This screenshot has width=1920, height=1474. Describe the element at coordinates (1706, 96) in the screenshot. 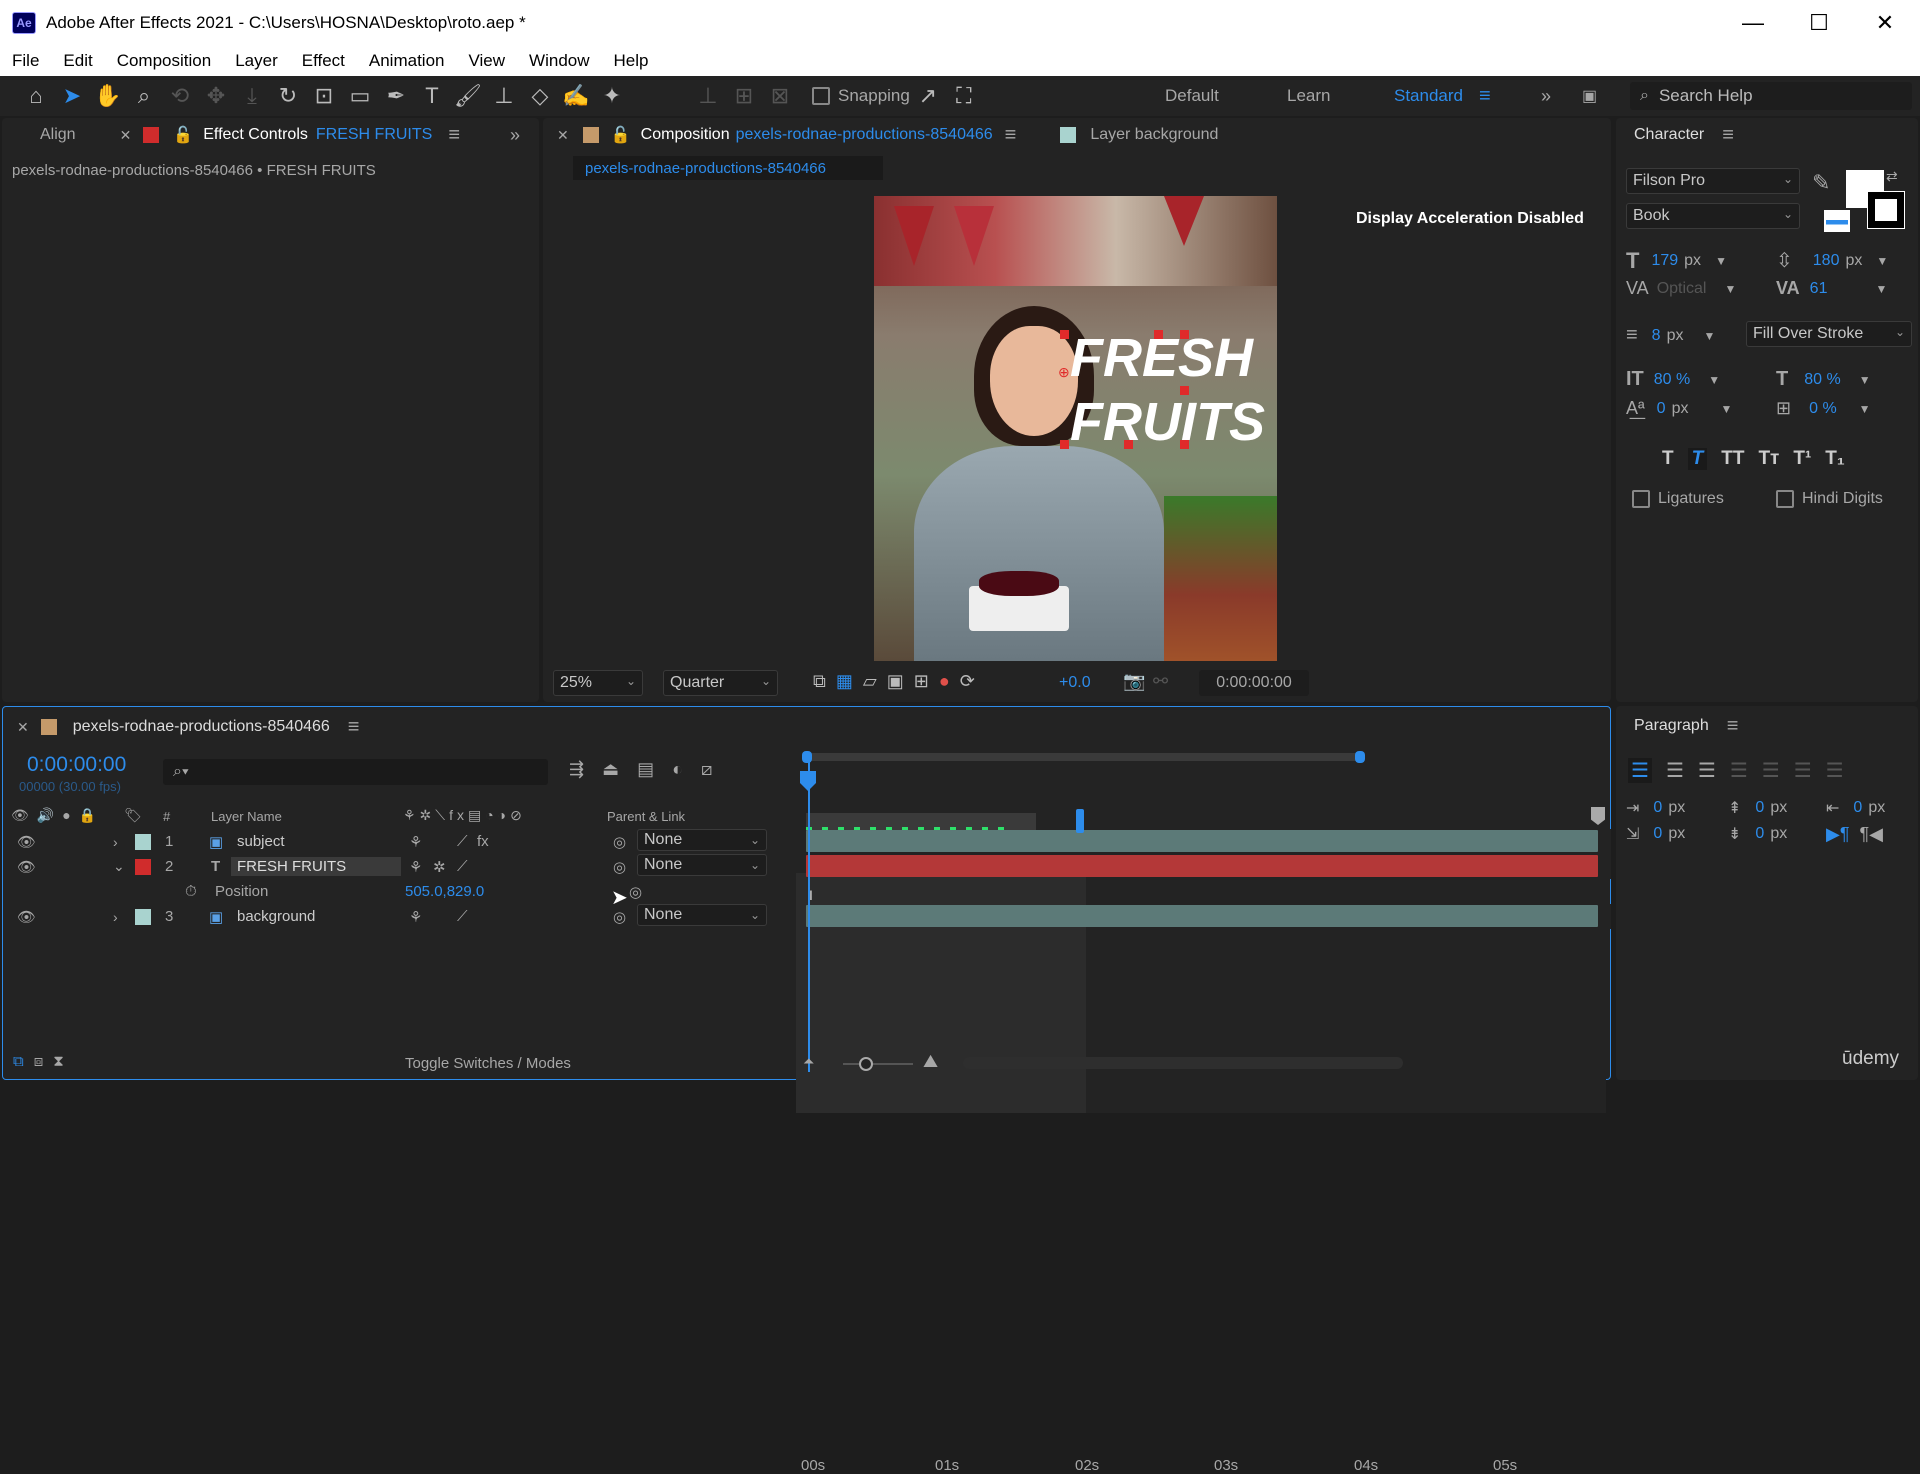

I see `search-input: Search Help` at that location.